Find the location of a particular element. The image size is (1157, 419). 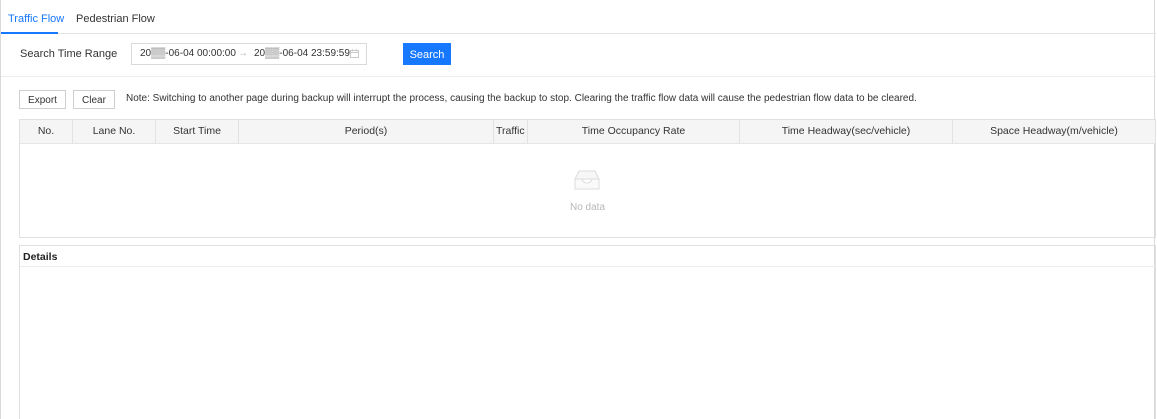

range-start-input: 20▒▒-06-04 00:00:00 is located at coordinates (188, 53).